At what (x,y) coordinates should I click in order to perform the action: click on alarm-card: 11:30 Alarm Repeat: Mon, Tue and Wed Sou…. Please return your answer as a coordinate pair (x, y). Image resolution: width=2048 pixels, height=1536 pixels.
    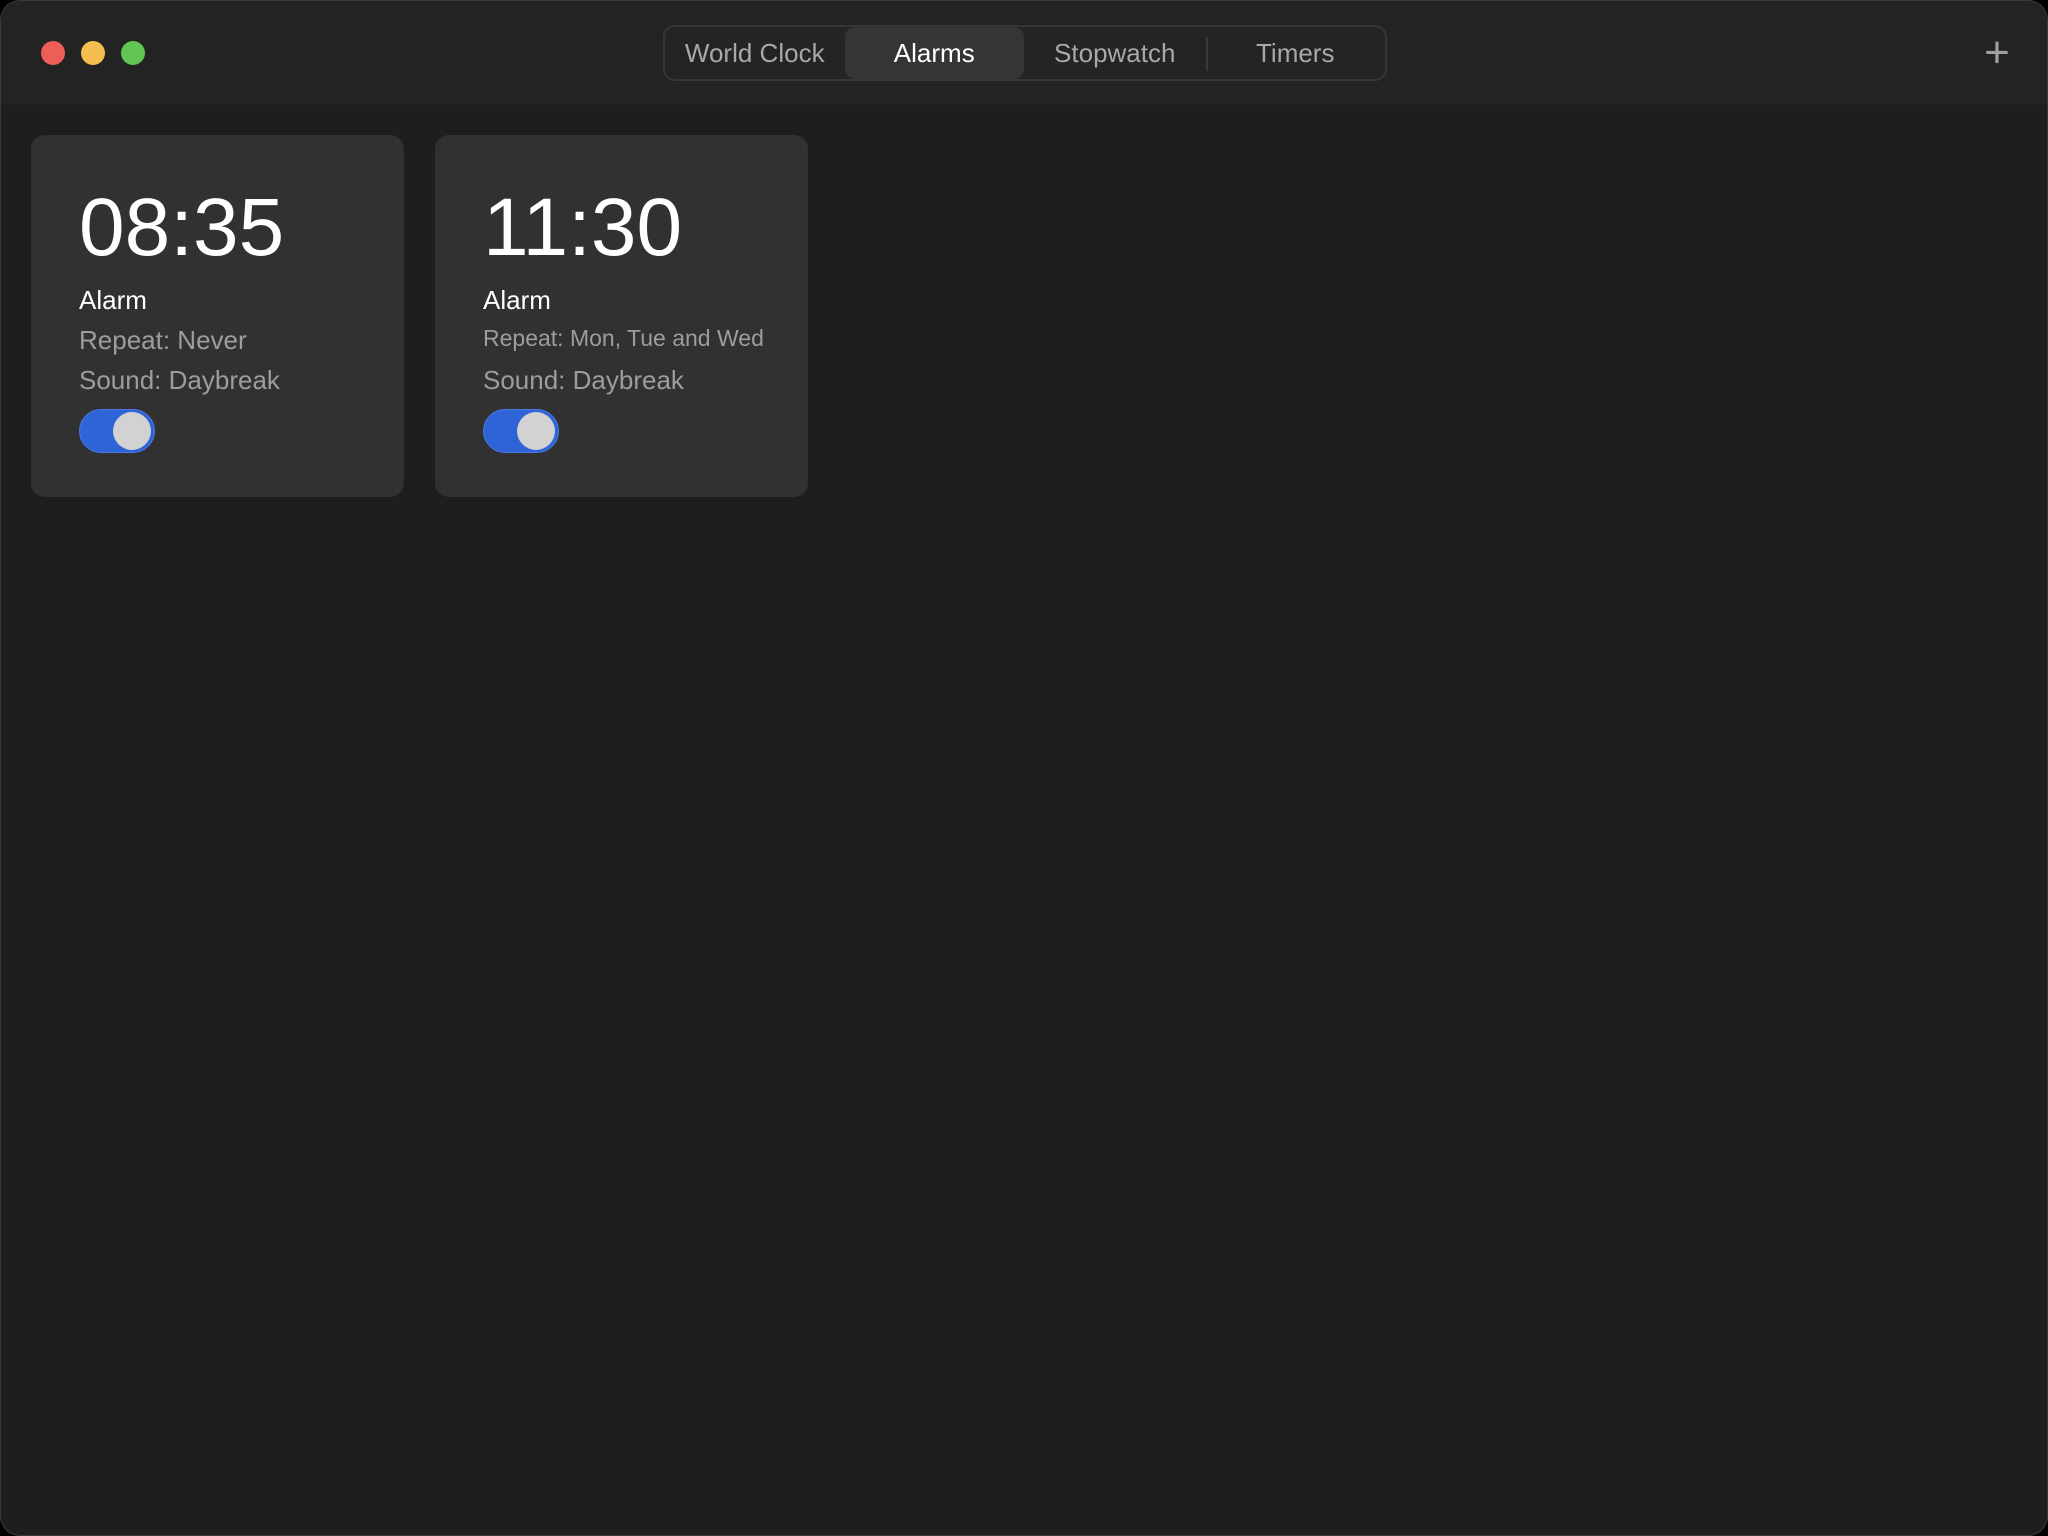
    Looking at the image, I should click on (621, 316).